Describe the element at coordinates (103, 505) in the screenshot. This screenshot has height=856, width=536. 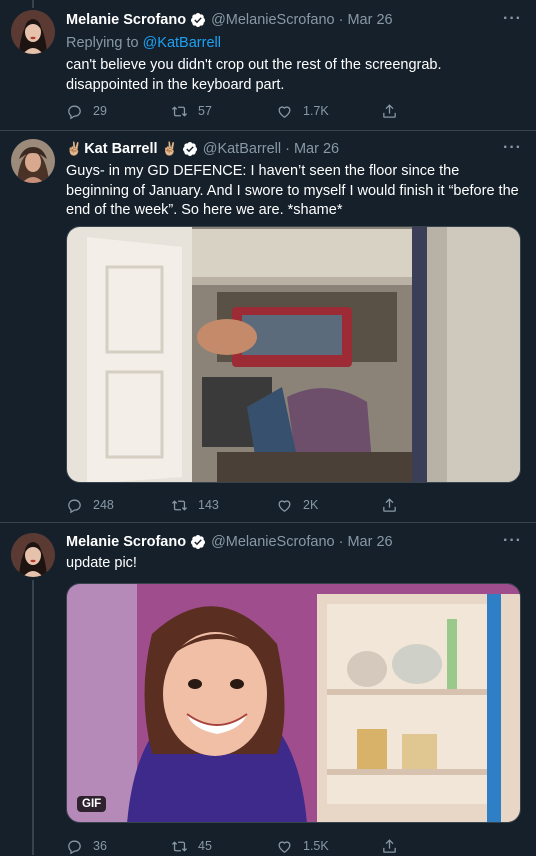
I see `reply-count: 248` at that location.